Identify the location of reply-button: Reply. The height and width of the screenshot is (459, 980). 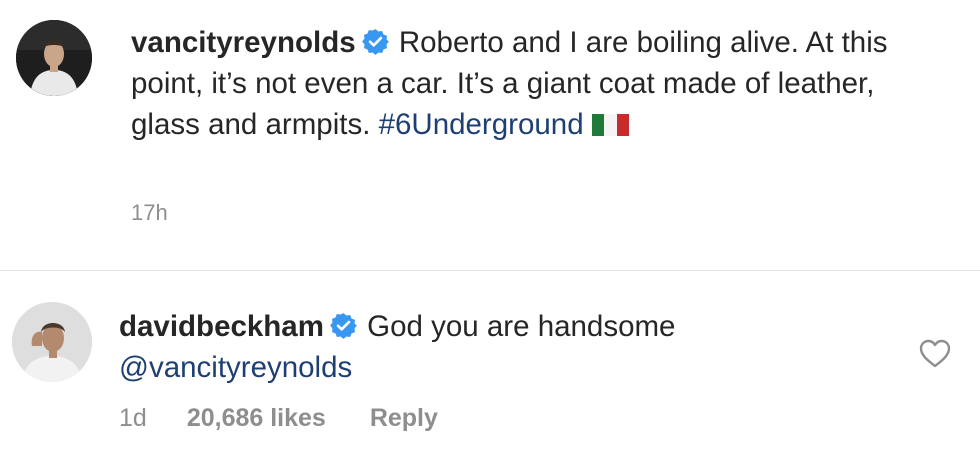
(404, 418).